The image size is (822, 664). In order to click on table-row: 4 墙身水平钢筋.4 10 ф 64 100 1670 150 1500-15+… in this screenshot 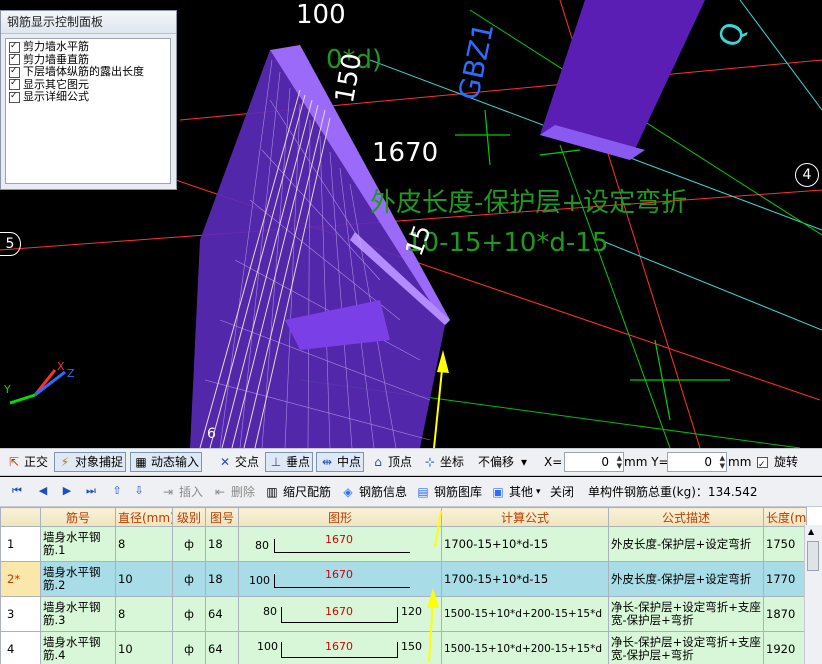, I will do `click(403, 647)`.